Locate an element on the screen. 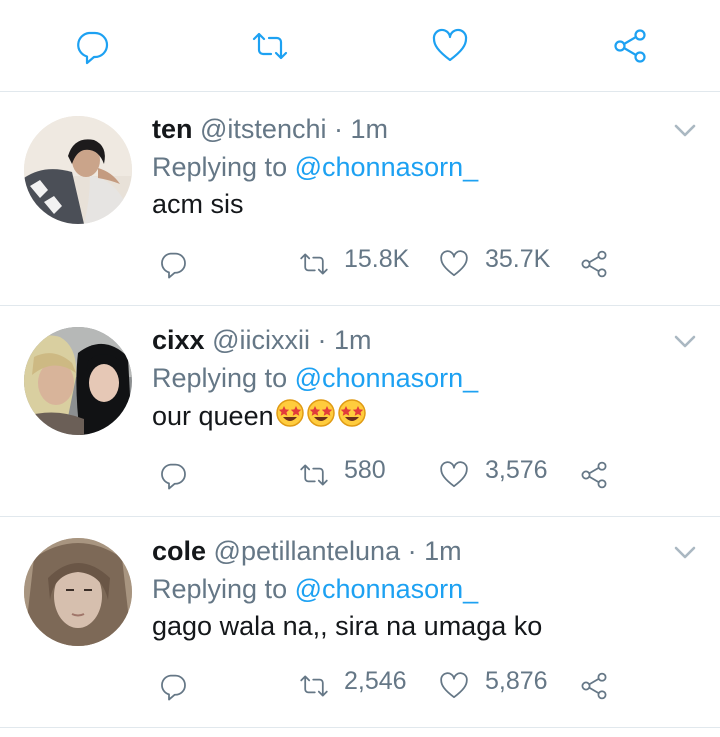 Image resolution: width=720 pixels, height=737 pixels. display-name: cole is located at coordinates (179, 551).